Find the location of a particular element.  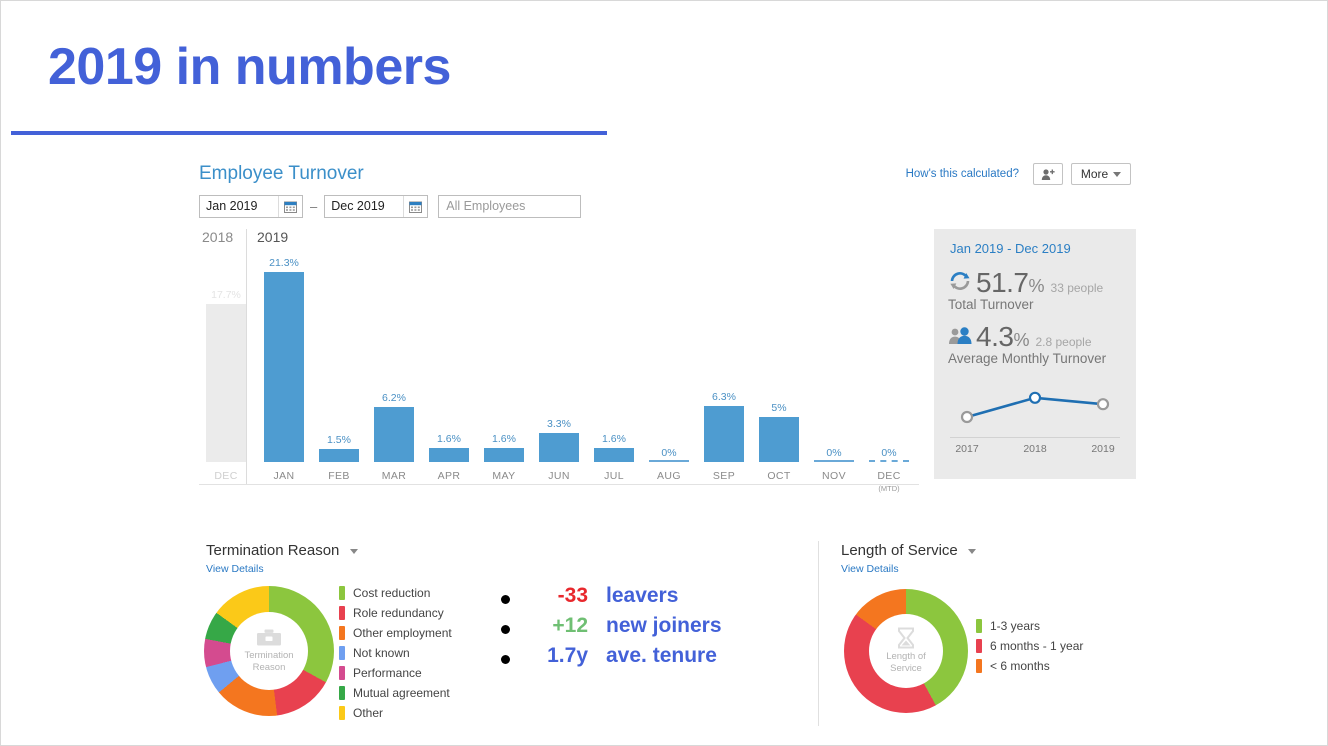

turnover-trend-sparkline: 2017 2018 2019 is located at coordinates (1035, 425).